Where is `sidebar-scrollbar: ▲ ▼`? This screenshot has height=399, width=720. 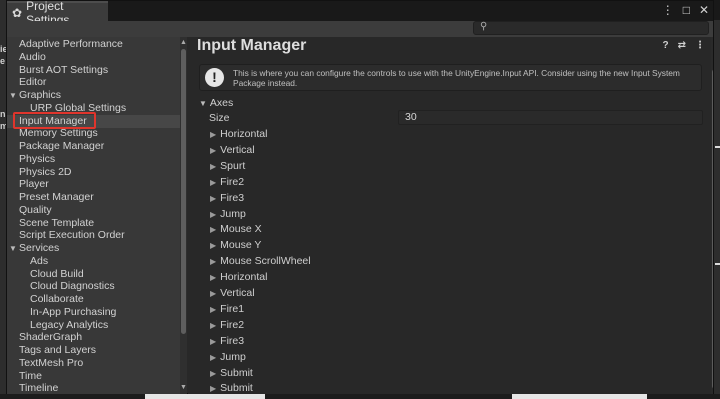 sidebar-scrollbar: ▲ ▼ is located at coordinates (183, 215).